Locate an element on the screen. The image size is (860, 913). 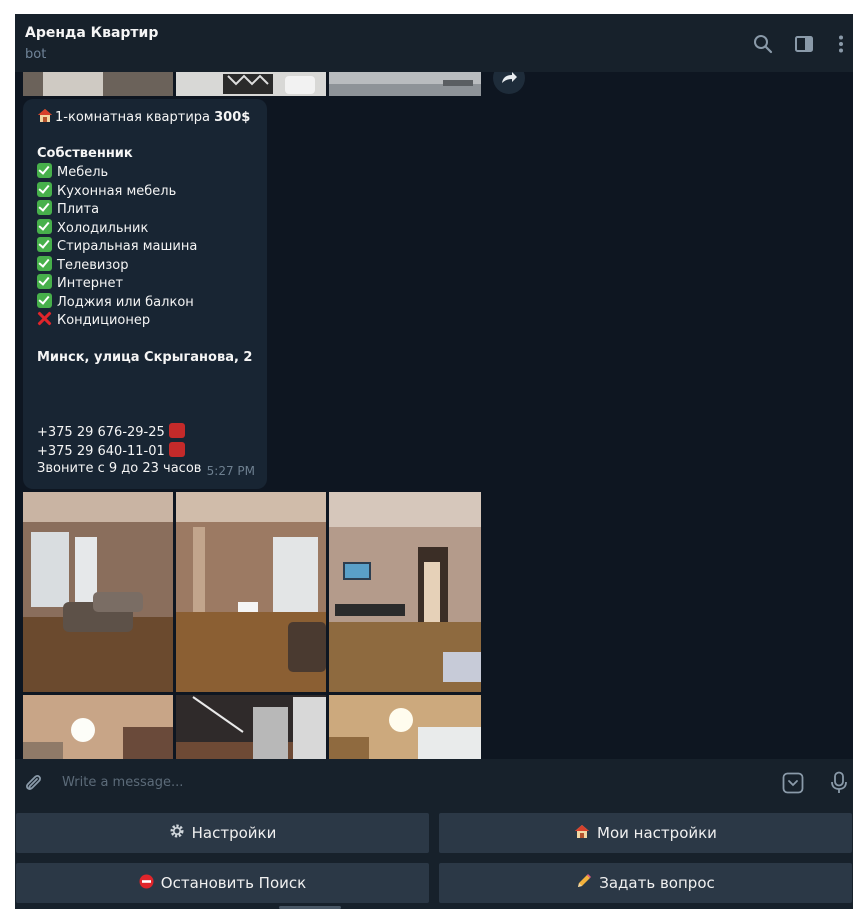
amenity-item: Интернет is located at coordinates (80, 284).